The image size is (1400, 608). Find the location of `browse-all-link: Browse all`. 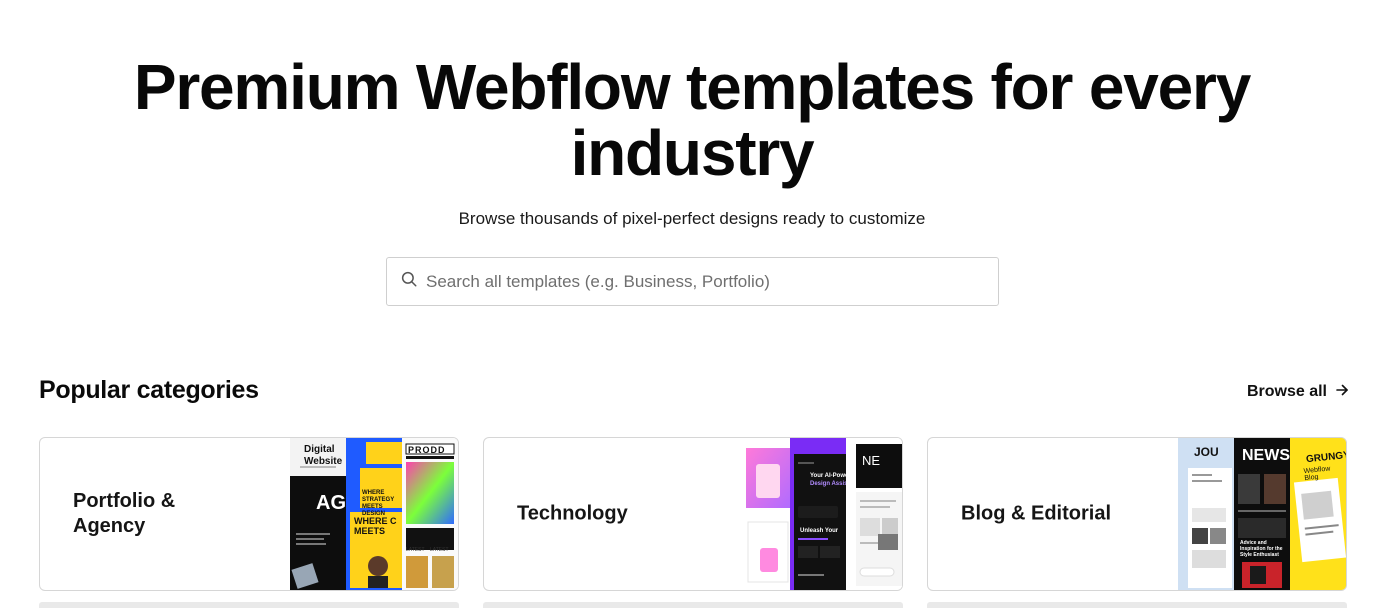

browse-all-link: Browse all is located at coordinates (1297, 392).